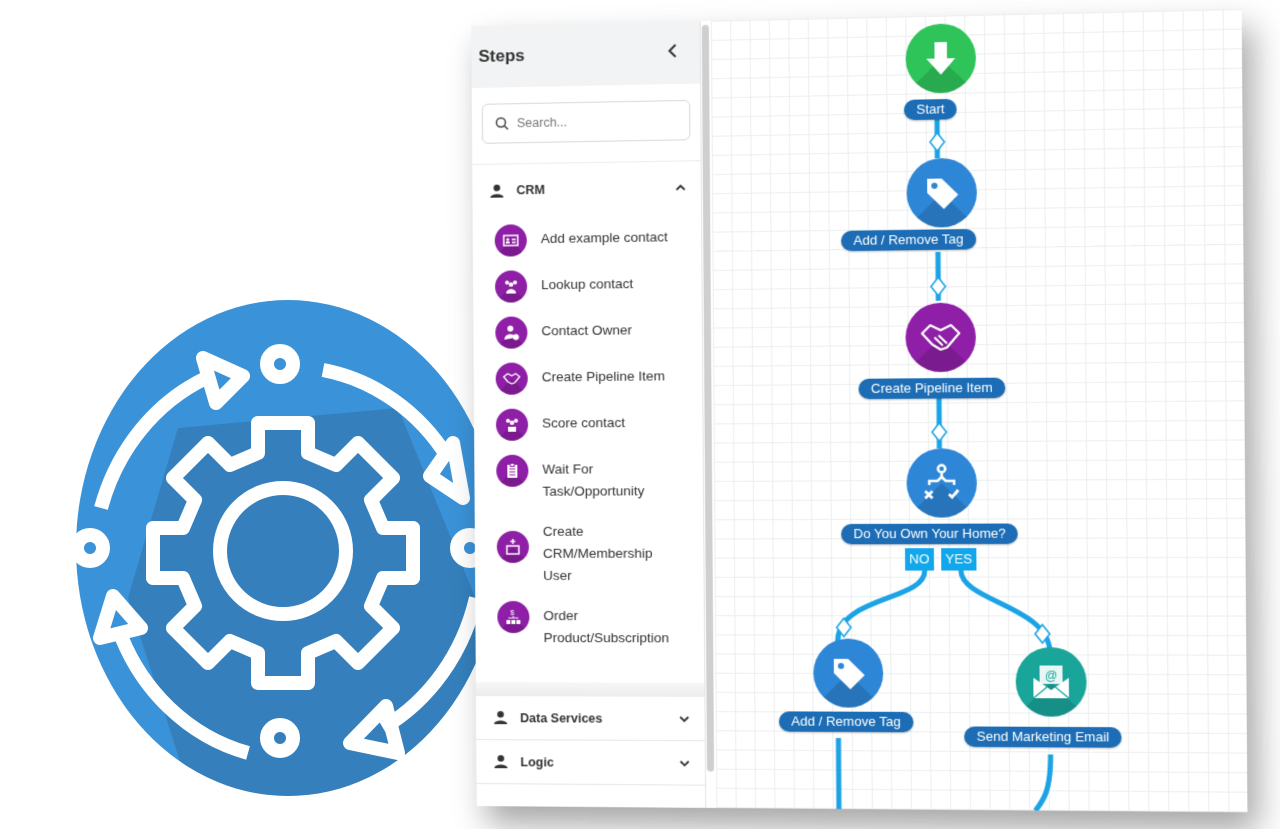 Image resolution: width=1280 pixels, height=829 pixels. I want to click on step-add-example-contact: Add example contact, so click(598, 239).